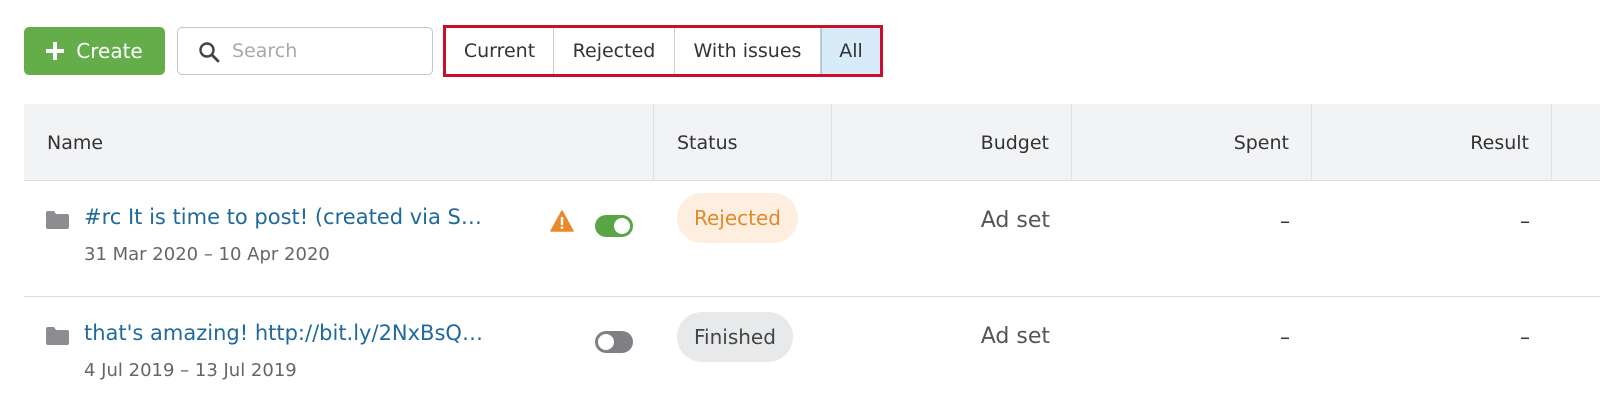 The width and height of the screenshot is (1600, 415). I want to click on campaign-date-range: 4 Jul 2019 – 13 Jul 2019, so click(190, 370).